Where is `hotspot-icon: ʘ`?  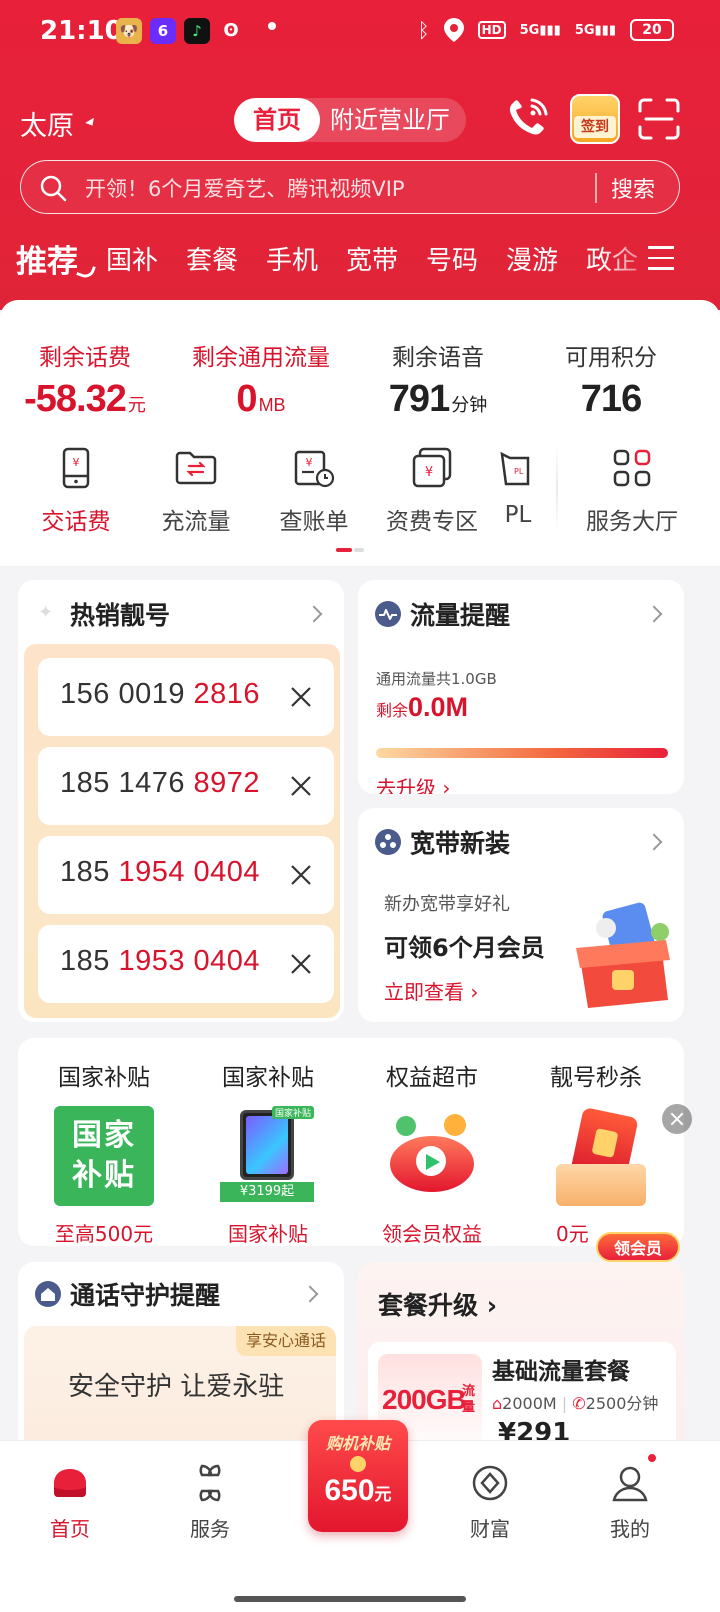 hotspot-icon: ʘ is located at coordinates (231, 30).